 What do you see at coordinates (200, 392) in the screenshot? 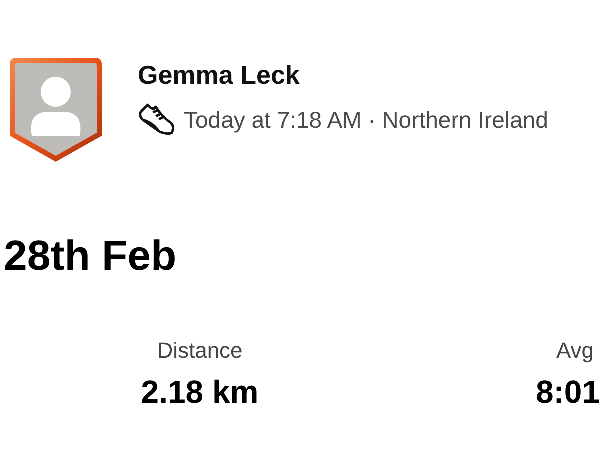
I see `stat-value: 2.18 km` at bounding box center [200, 392].